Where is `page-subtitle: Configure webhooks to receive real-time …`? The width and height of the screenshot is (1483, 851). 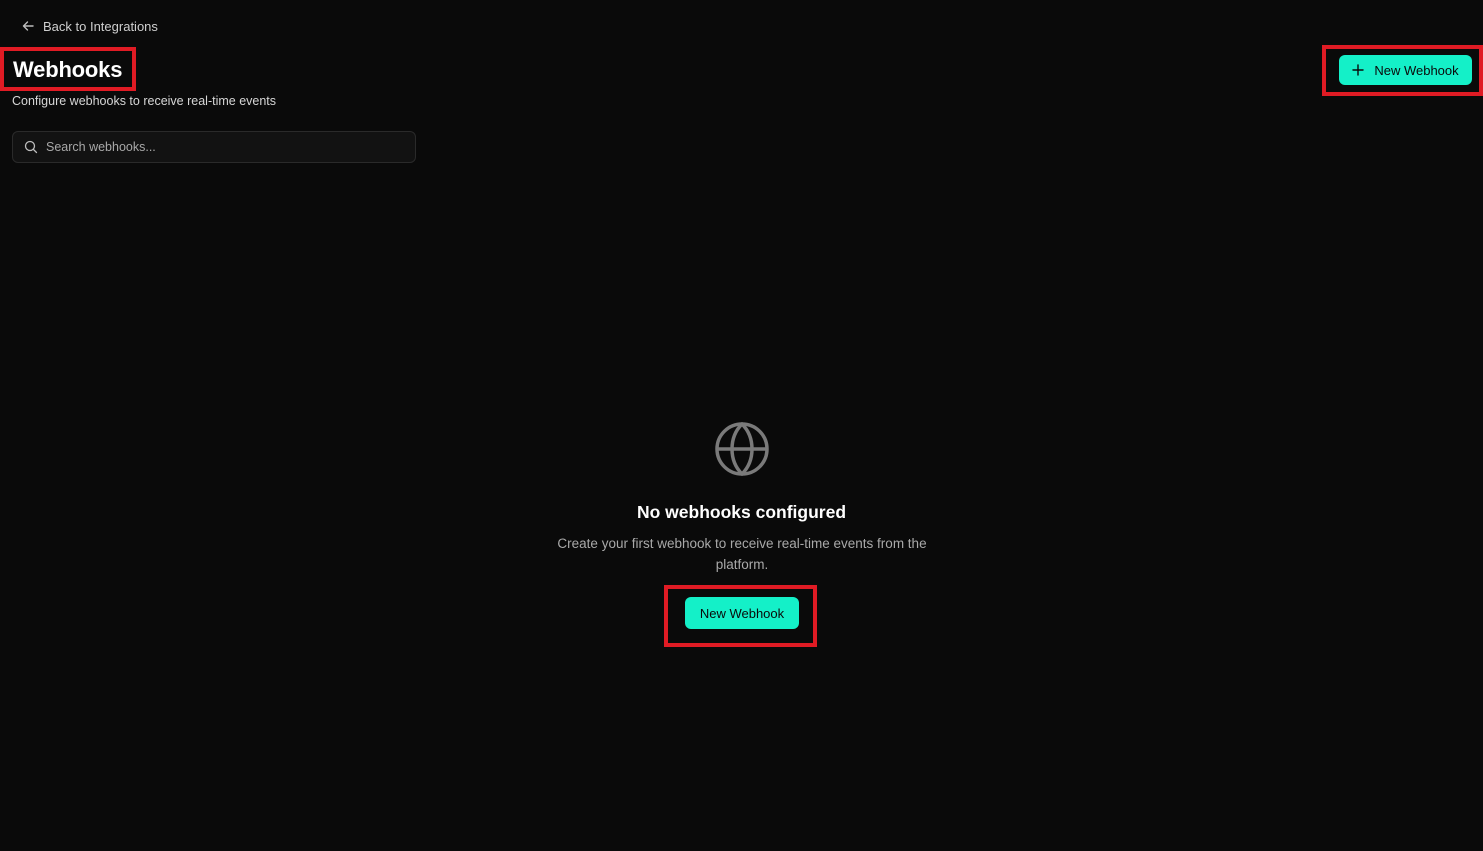
page-subtitle: Configure webhooks to receive real-time … is located at coordinates (144, 101).